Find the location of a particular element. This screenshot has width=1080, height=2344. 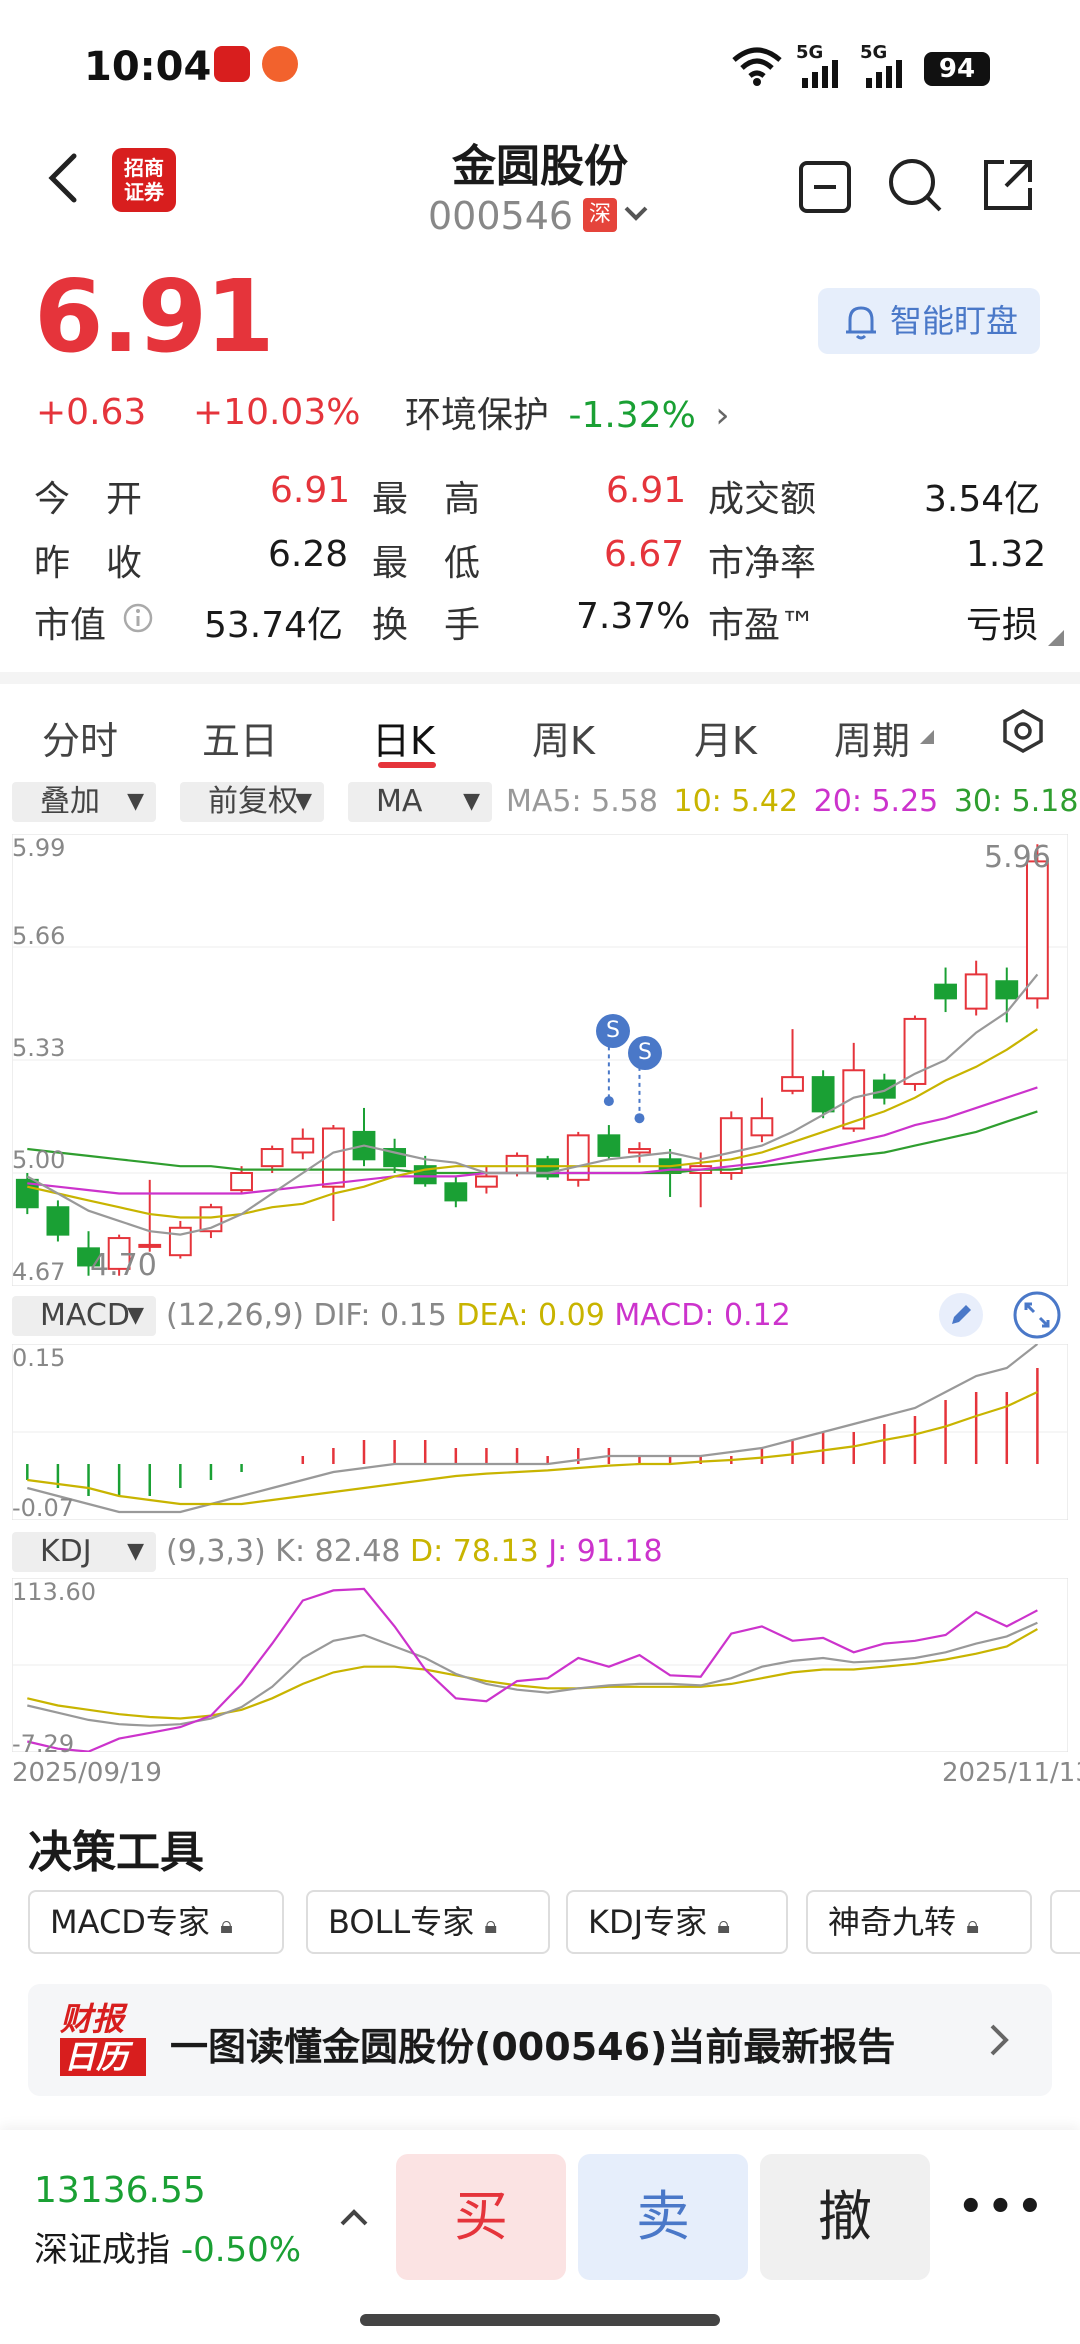

ma20-legend: 20: 5.25 is located at coordinates (876, 801).